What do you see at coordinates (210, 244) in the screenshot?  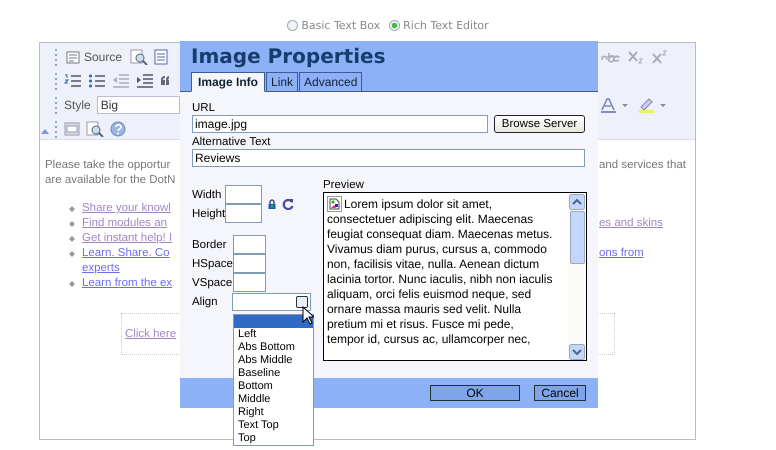 I see `field-label: Border` at bounding box center [210, 244].